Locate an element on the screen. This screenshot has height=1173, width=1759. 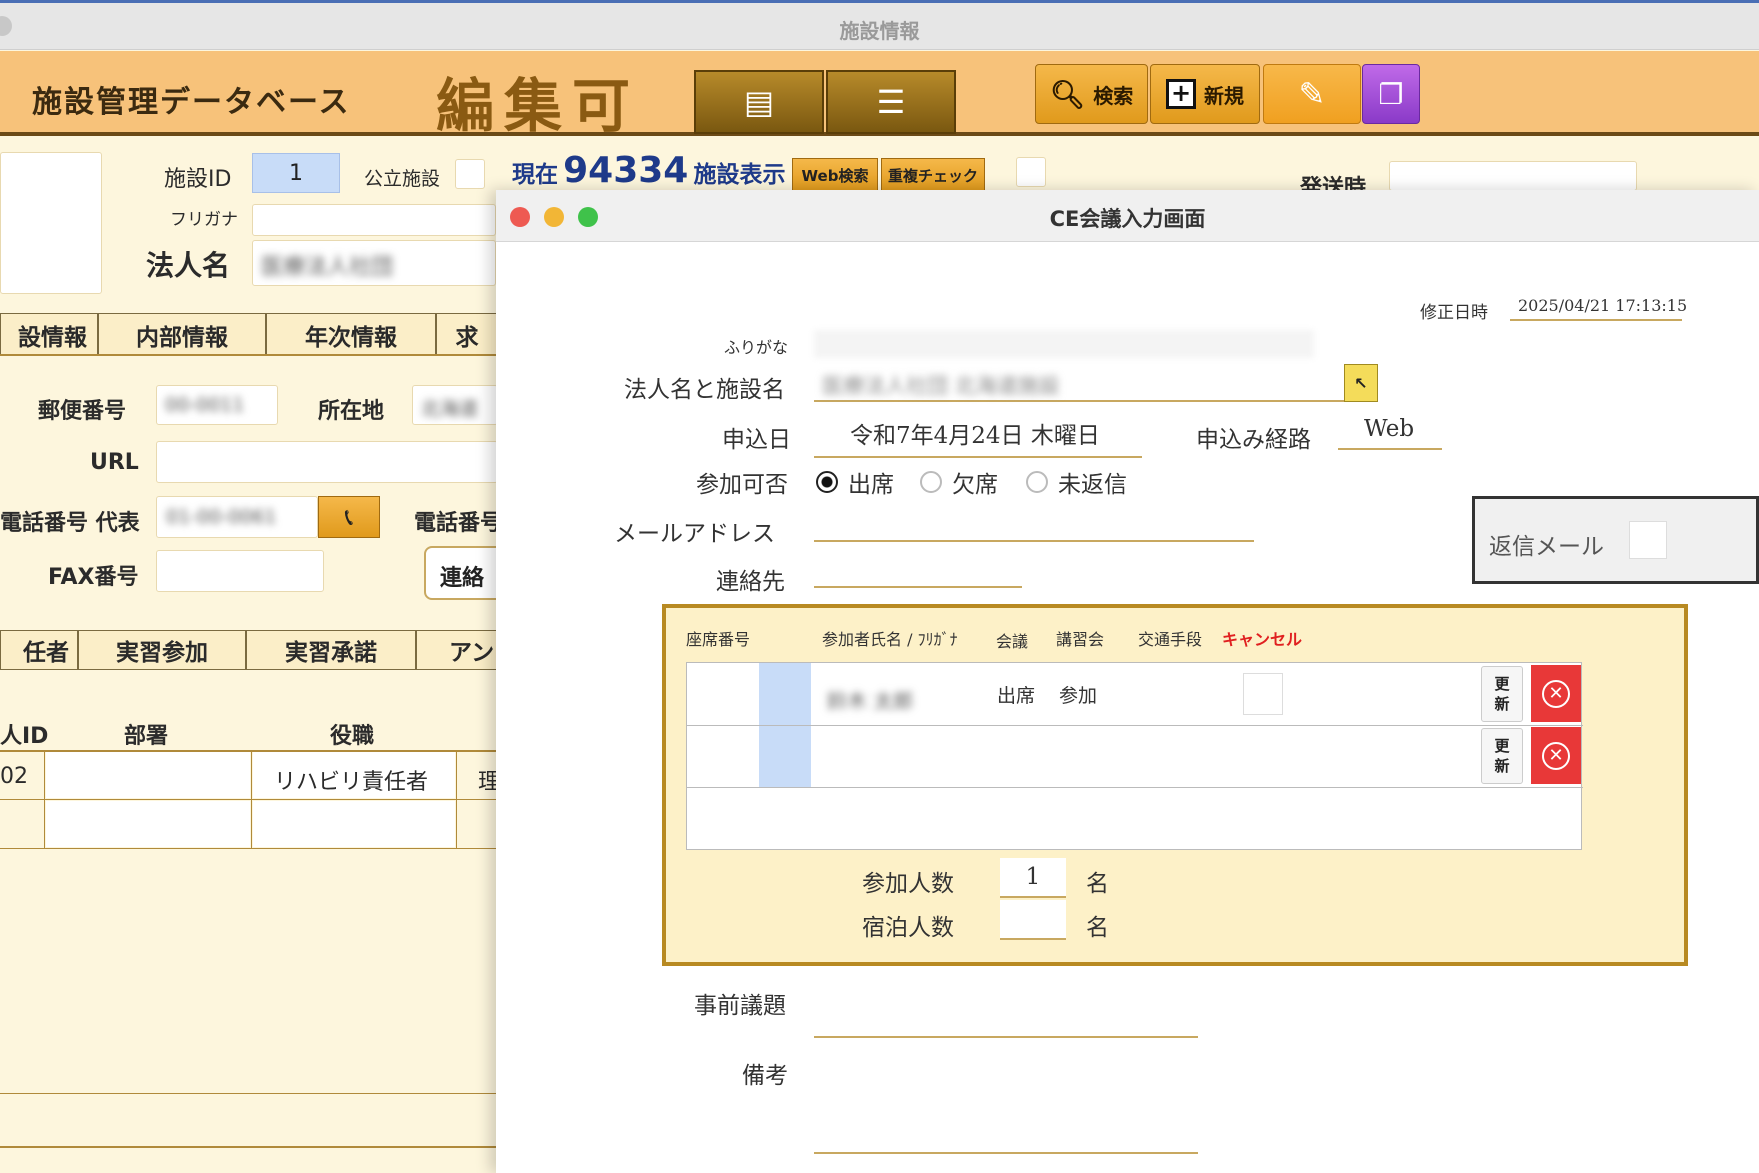
fax-field is located at coordinates (240, 571).